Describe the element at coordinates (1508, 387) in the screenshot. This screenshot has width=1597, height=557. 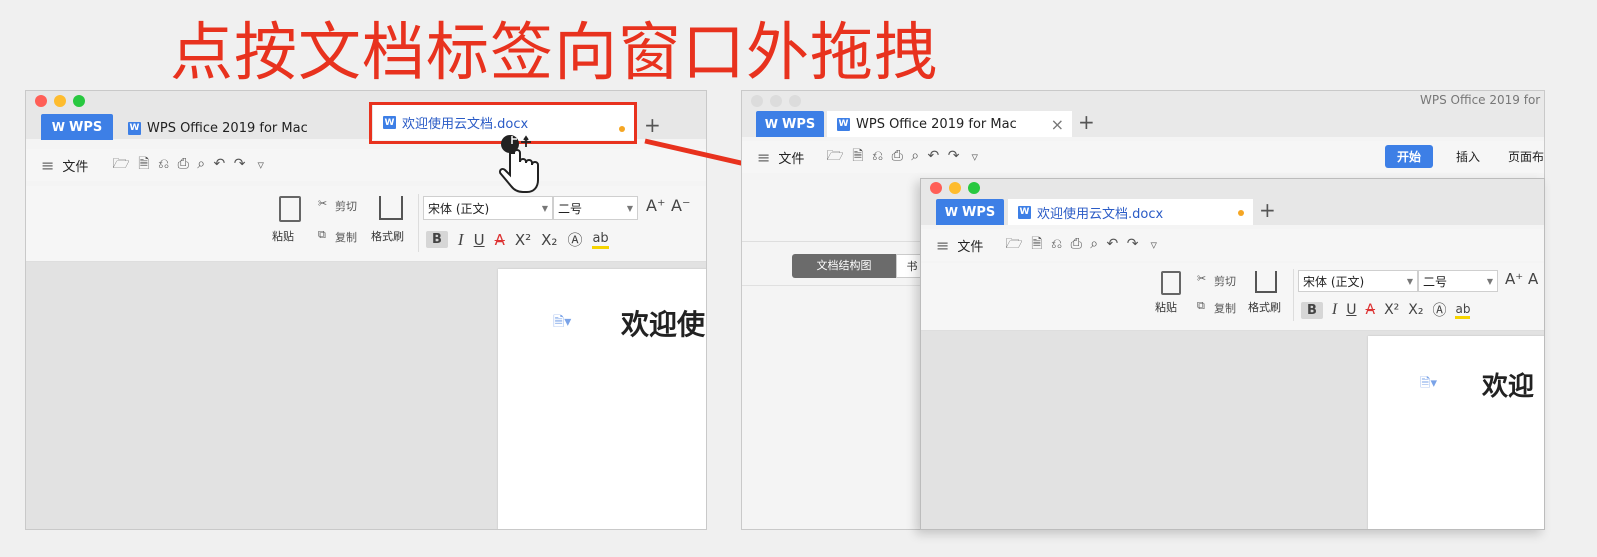
I see `document-heading: 欢迎` at that location.